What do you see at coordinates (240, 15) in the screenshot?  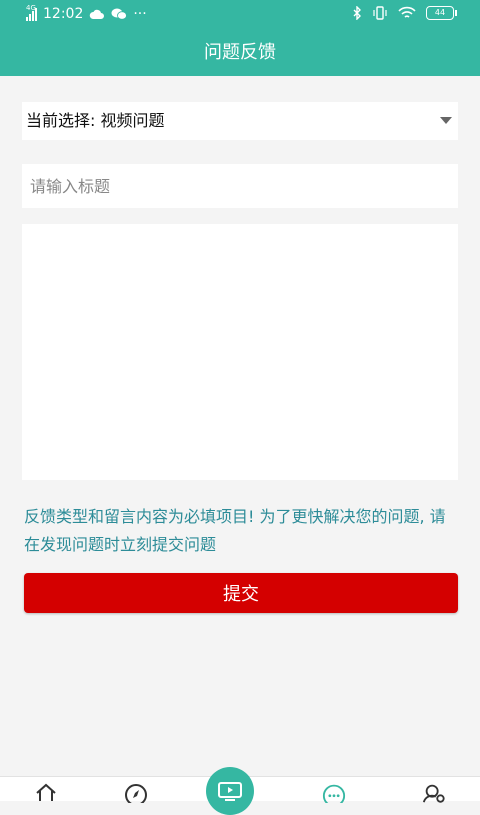 I see `status-bar: 4G 12:02 ··· 44` at bounding box center [240, 15].